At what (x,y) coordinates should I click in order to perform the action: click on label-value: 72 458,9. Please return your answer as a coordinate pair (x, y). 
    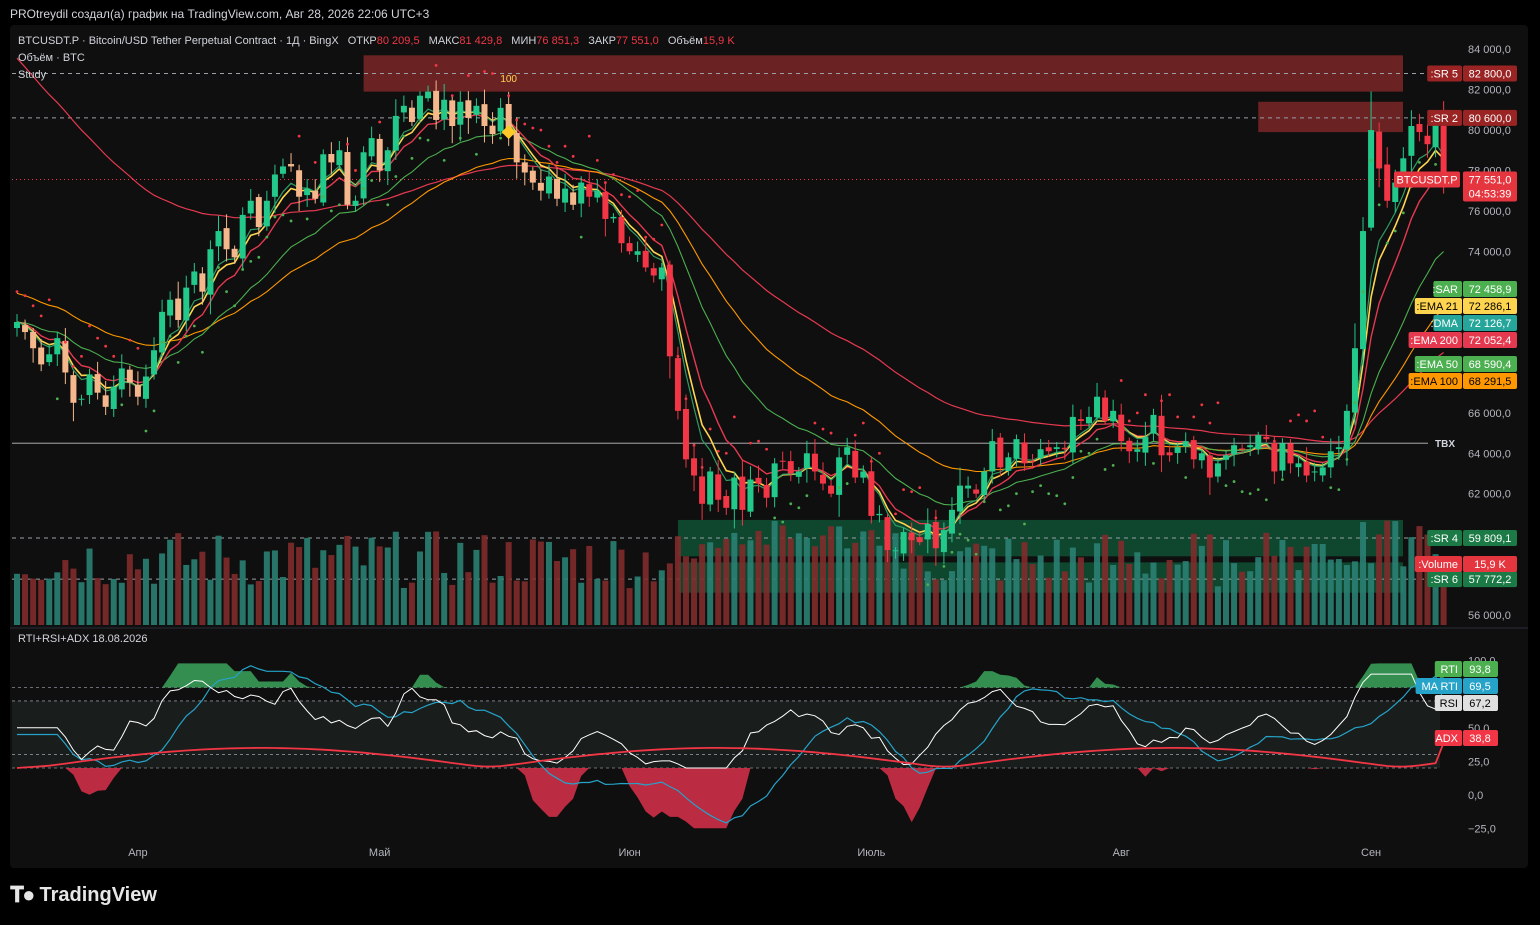
    Looking at the image, I should click on (1490, 290).